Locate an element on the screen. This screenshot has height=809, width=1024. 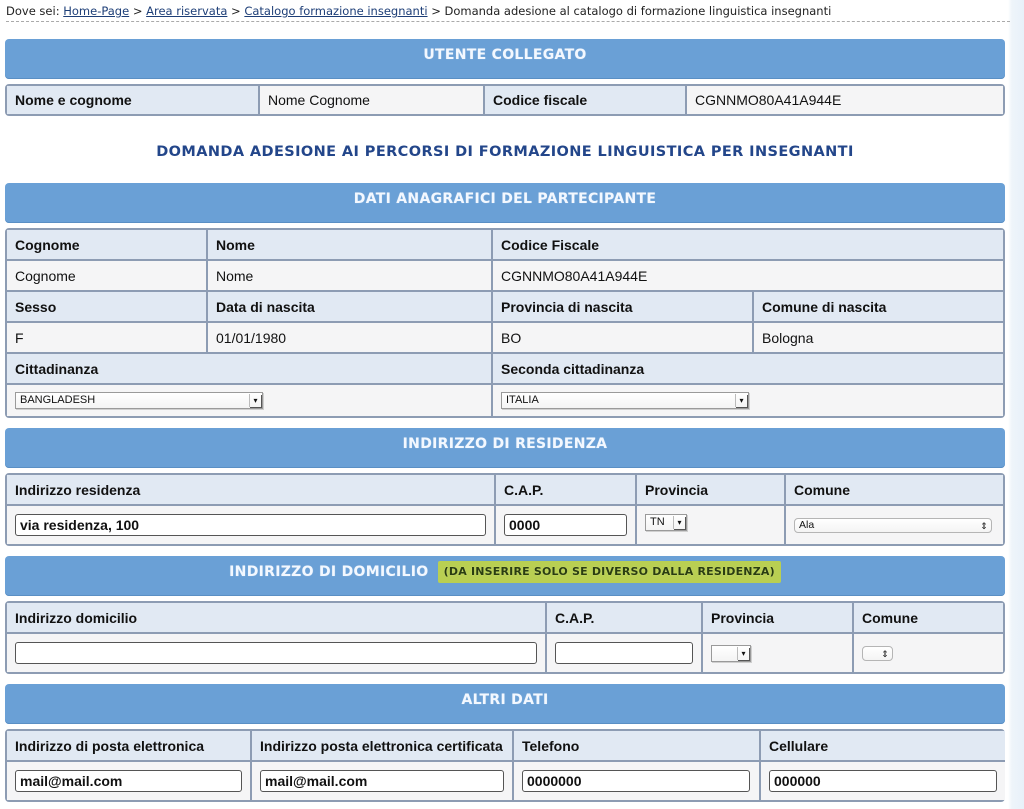
breadcrumb-link-catalogo: Catalogo formazione insegnanti is located at coordinates (335, 11).